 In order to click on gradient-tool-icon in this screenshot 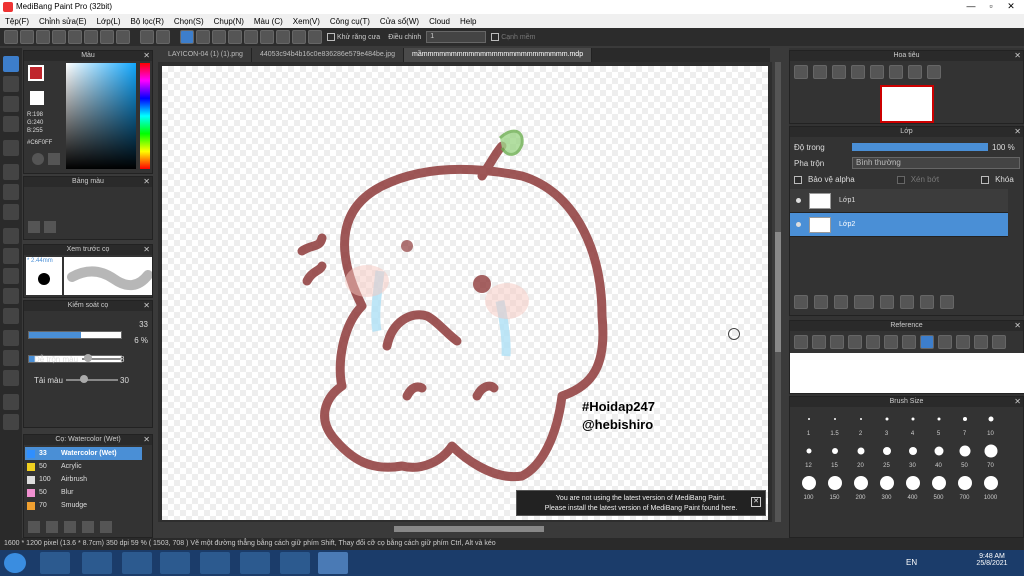, I will do `click(11, 212)`.